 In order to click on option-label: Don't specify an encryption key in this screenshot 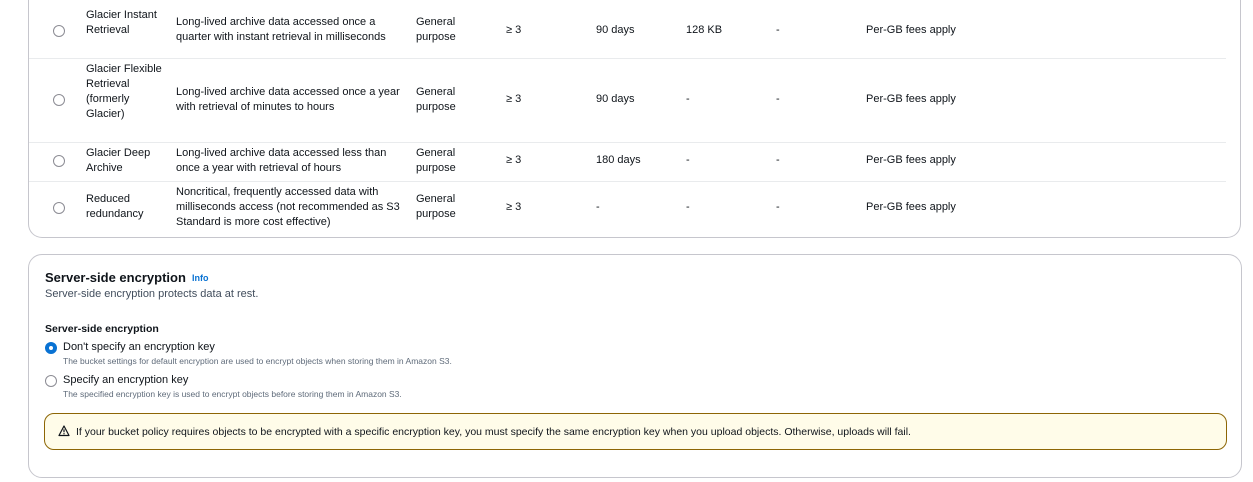, I will do `click(139, 347)`.